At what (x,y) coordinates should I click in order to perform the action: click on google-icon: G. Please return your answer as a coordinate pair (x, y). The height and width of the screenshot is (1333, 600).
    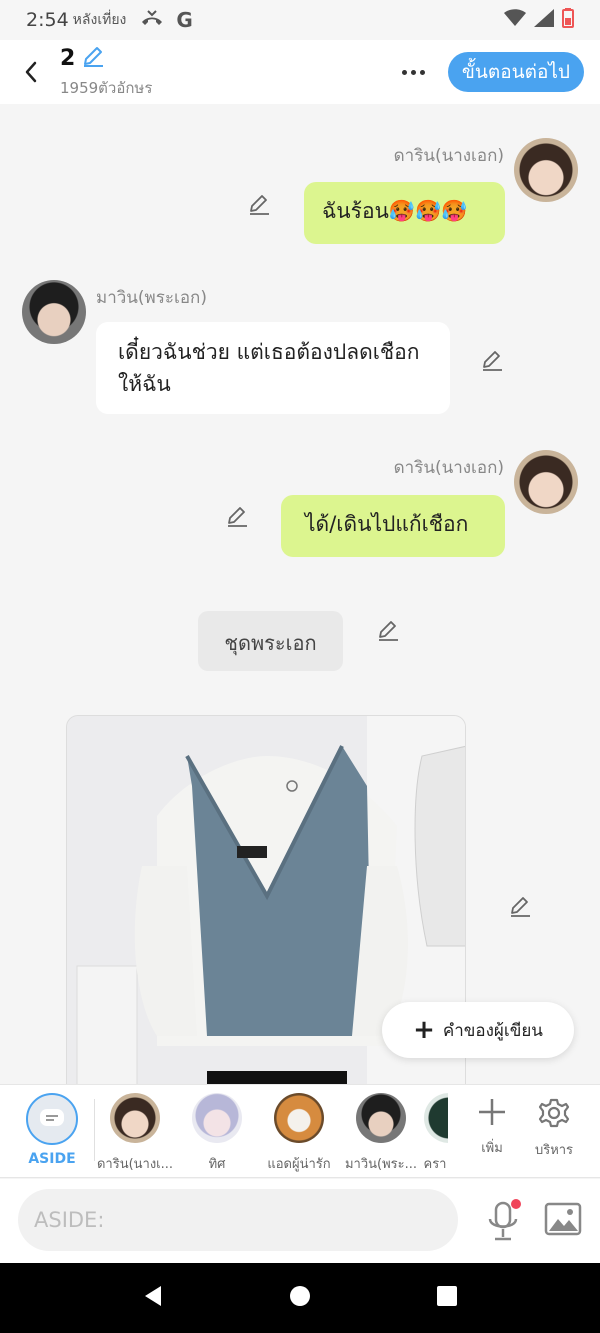
    Looking at the image, I should click on (184, 20).